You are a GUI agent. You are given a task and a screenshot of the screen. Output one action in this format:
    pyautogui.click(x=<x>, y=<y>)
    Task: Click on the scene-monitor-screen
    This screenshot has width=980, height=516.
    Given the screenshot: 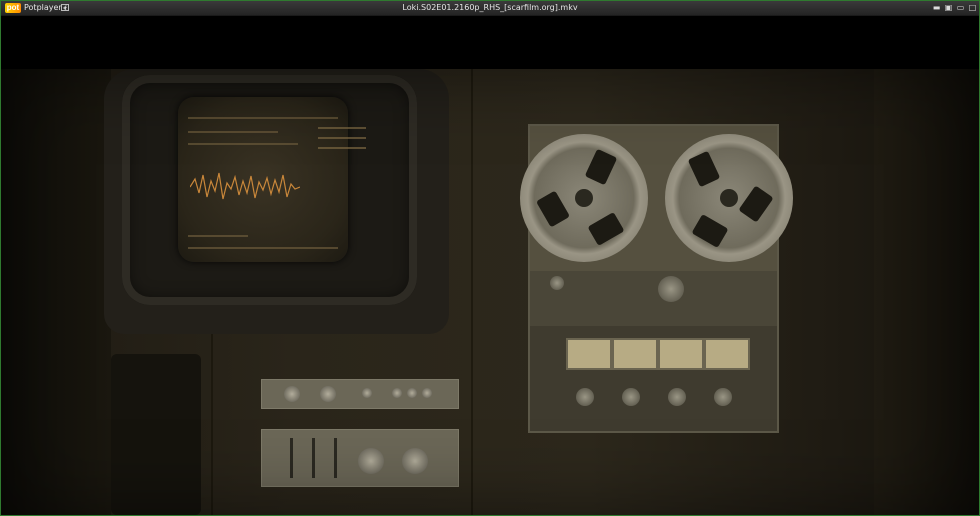 What is the action you would take?
    pyautogui.click(x=272, y=179)
    